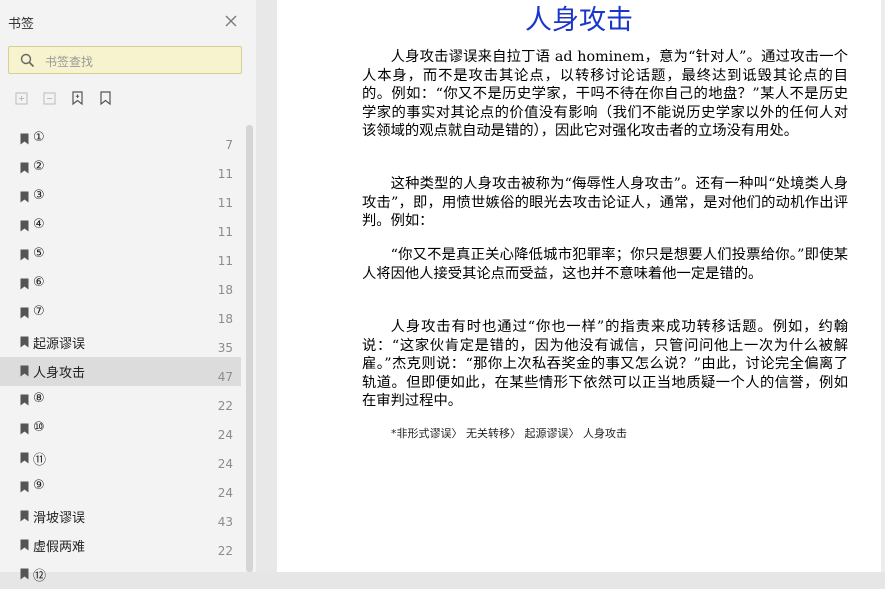 The image size is (885, 589). Describe the element at coordinates (249, 348) in the screenshot. I see `sidebar-scrollbar` at that location.